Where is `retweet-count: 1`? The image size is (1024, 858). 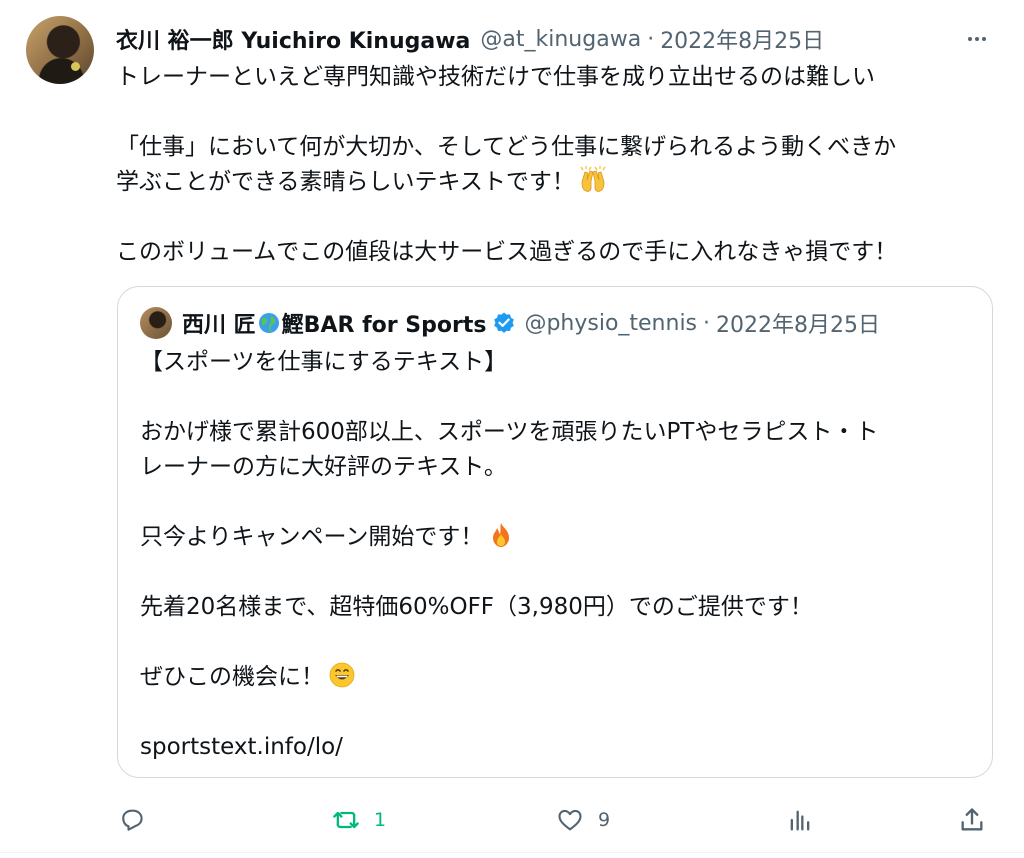
retweet-count: 1 is located at coordinates (380, 820).